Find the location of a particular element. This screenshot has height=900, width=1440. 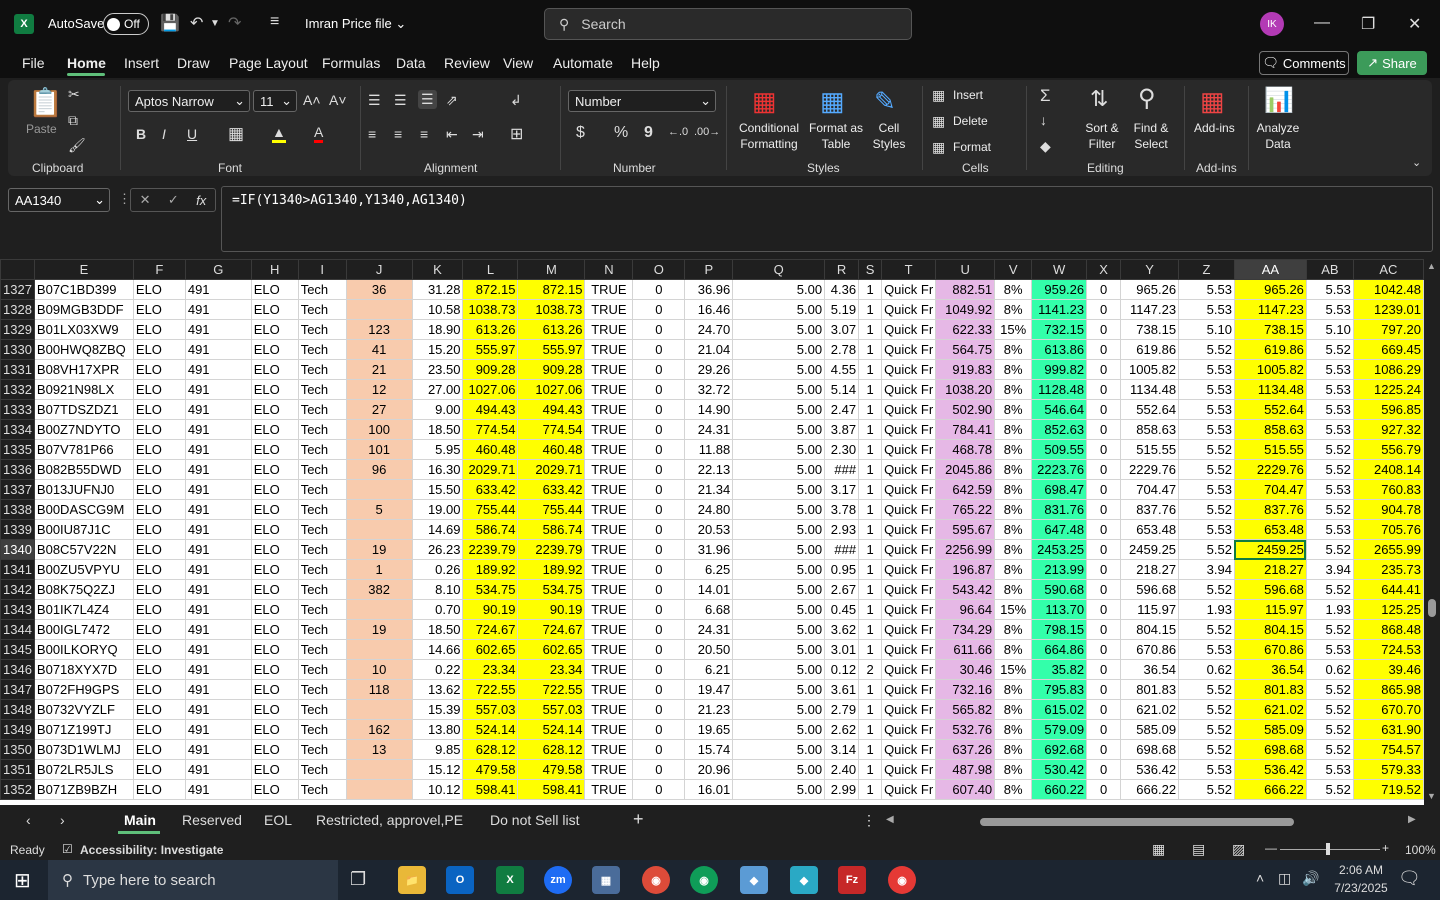

cell-p: 11.88 is located at coordinates (709, 449).